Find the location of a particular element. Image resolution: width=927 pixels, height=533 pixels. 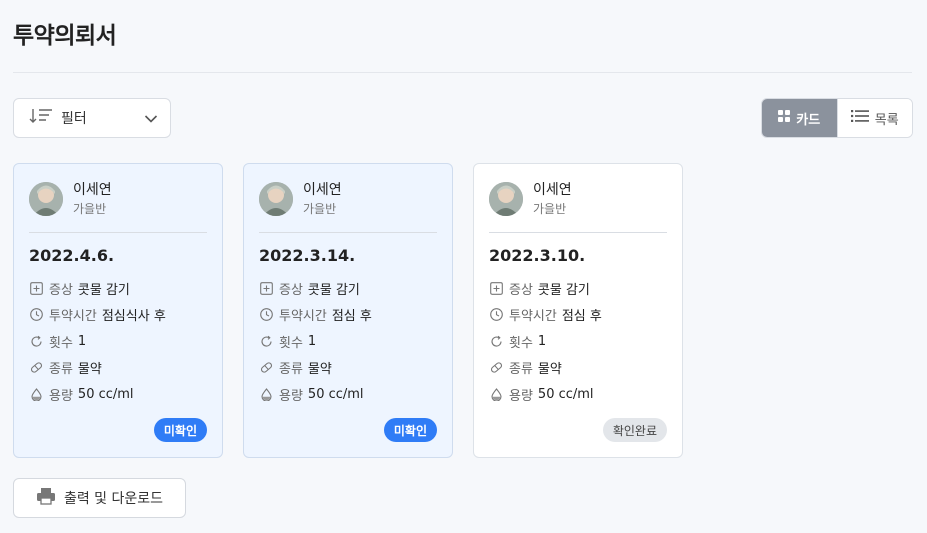

filter-dropdown: 필터 is located at coordinates (92, 118).